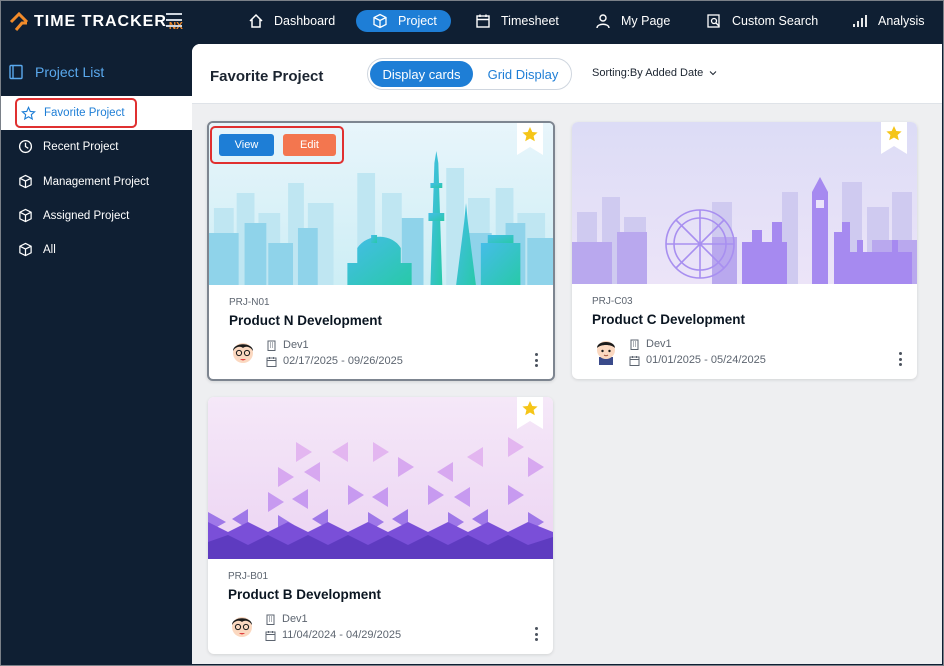 This screenshot has height=666, width=944. What do you see at coordinates (174, 20) in the screenshot?
I see `menu-toggle-icon` at bounding box center [174, 20].